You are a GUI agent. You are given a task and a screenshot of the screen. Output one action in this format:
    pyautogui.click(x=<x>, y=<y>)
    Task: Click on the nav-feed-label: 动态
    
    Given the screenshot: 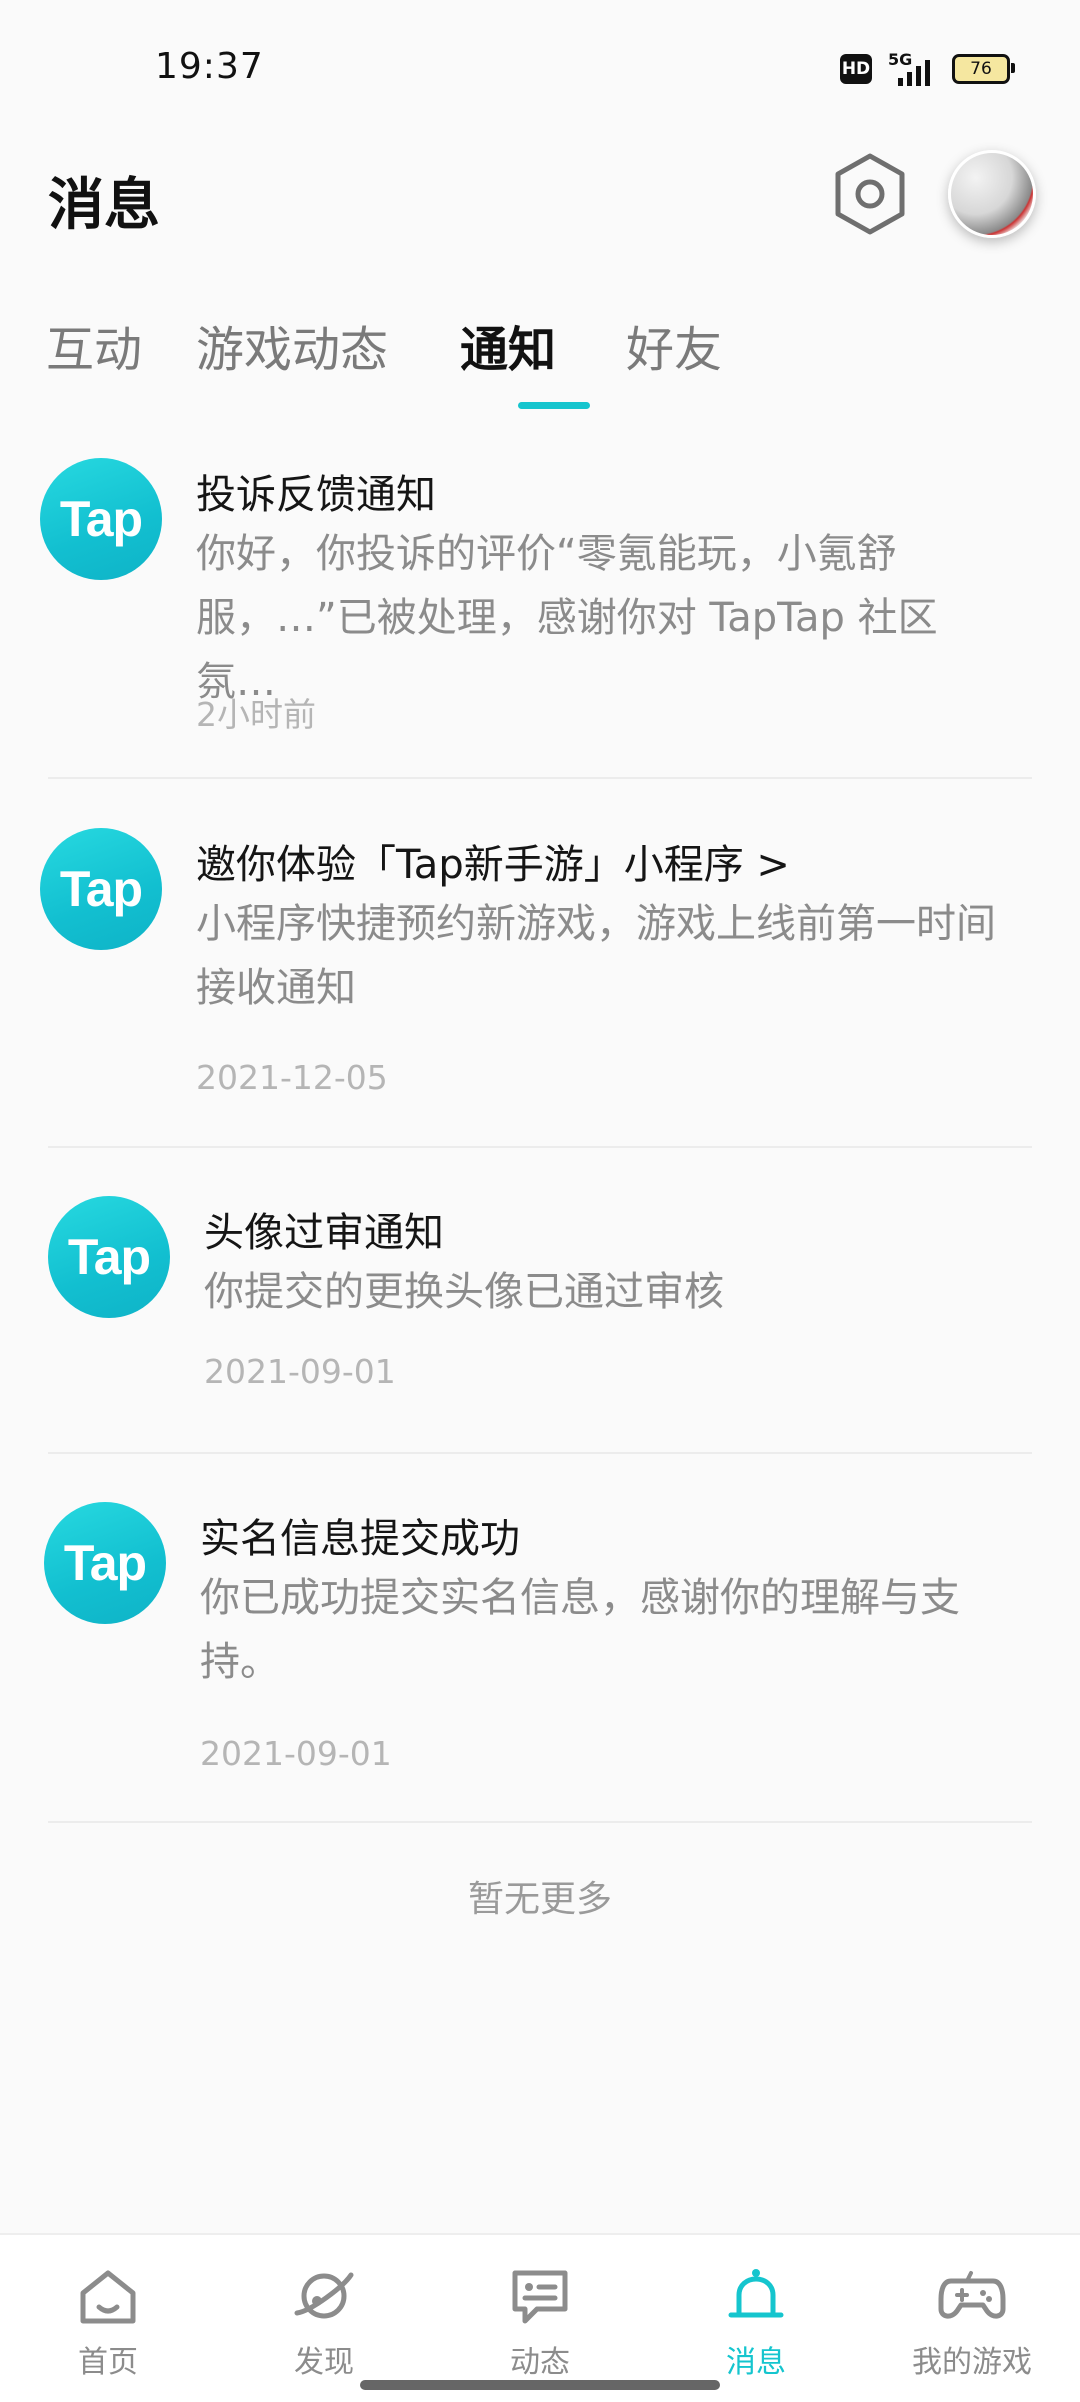 What is the action you would take?
    pyautogui.click(x=540, y=2362)
    